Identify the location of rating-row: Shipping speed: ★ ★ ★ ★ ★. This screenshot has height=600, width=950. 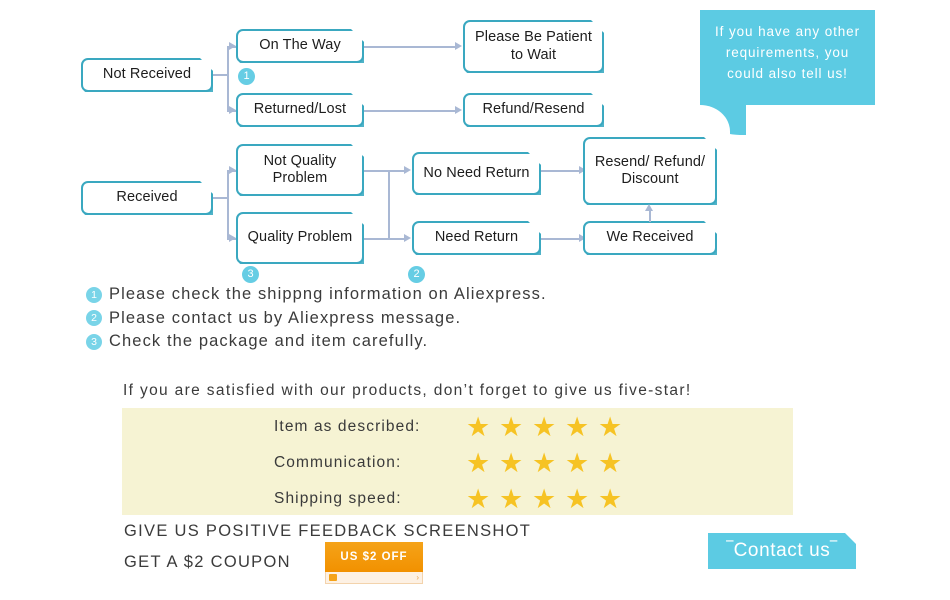
(448, 499).